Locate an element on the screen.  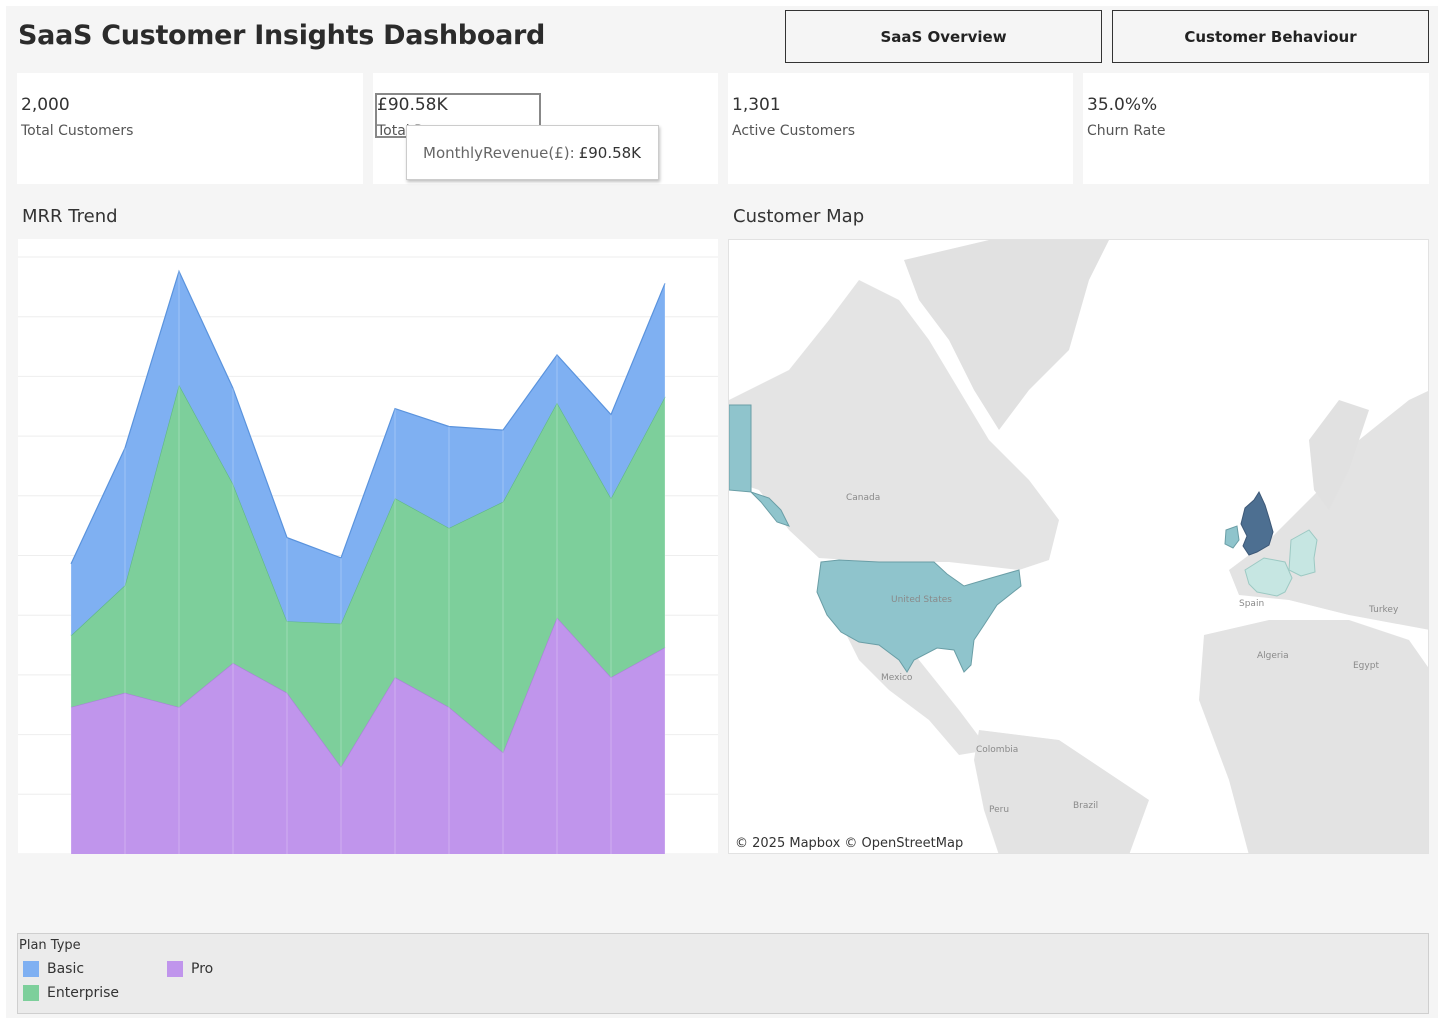
legend-swatch-basic is located at coordinates (31, 969).